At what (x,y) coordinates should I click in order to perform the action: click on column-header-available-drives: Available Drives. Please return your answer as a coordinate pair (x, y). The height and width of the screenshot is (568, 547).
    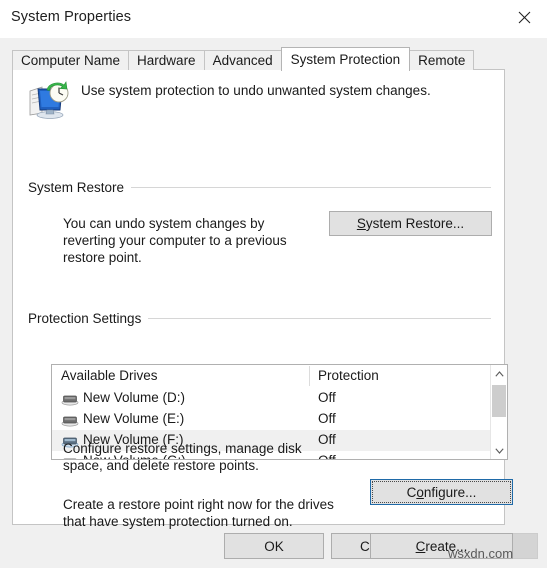
    Looking at the image, I should click on (109, 375).